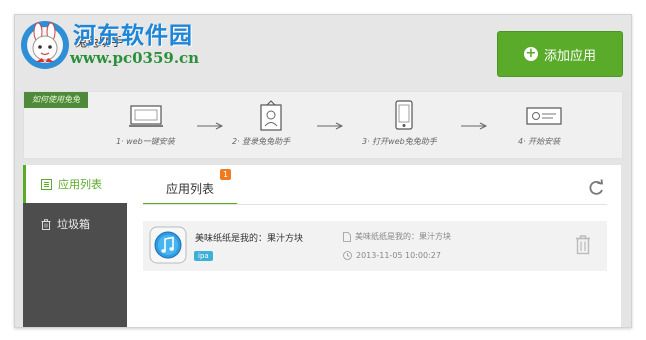 Image resolution: width=646 pixels, height=340 pixels. Describe the element at coordinates (583, 245) in the screenshot. I see `delete-icon` at that location.